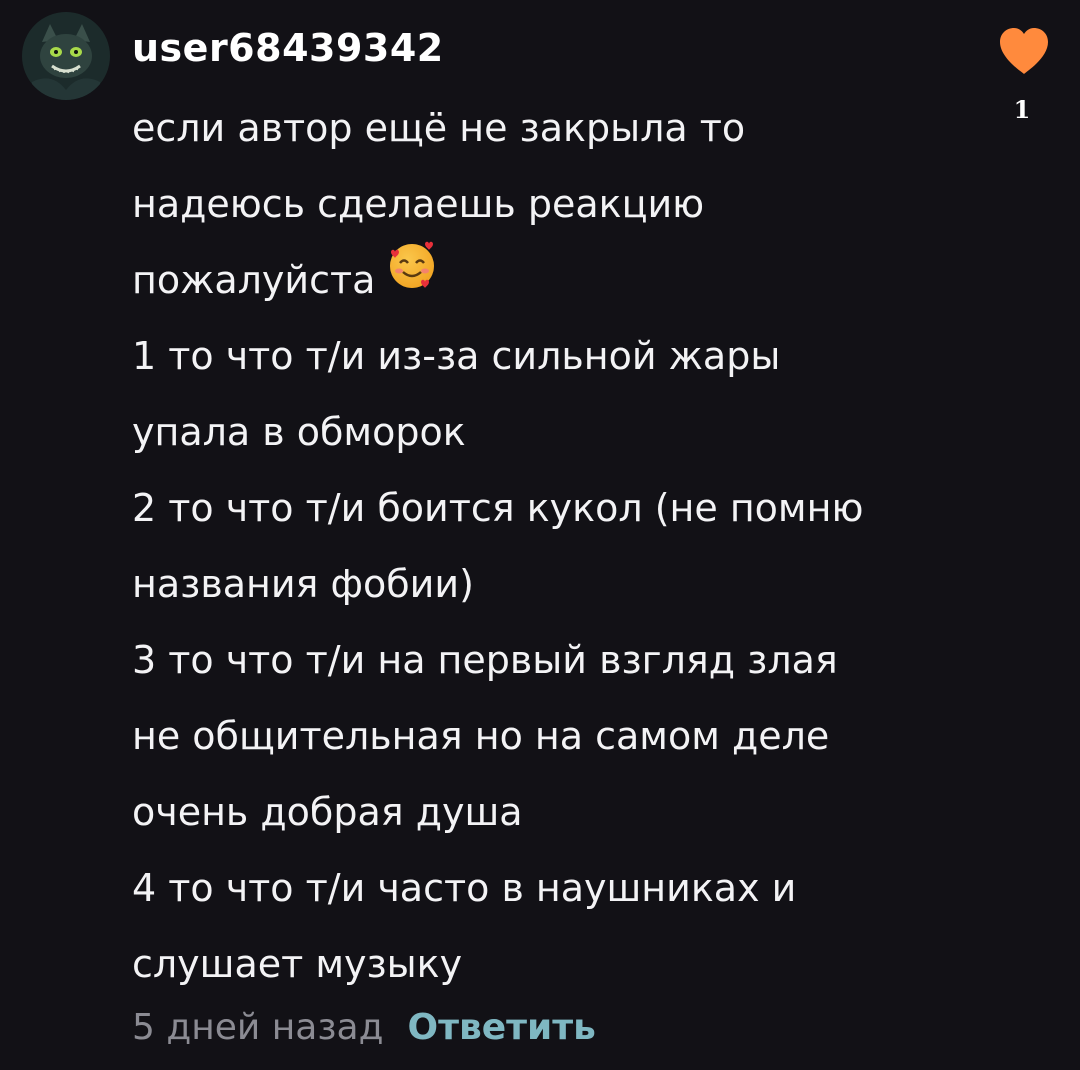 The width and height of the screenshot is (1080, 1070). I want to click on cat-avatar-icon, so click(66, 56).